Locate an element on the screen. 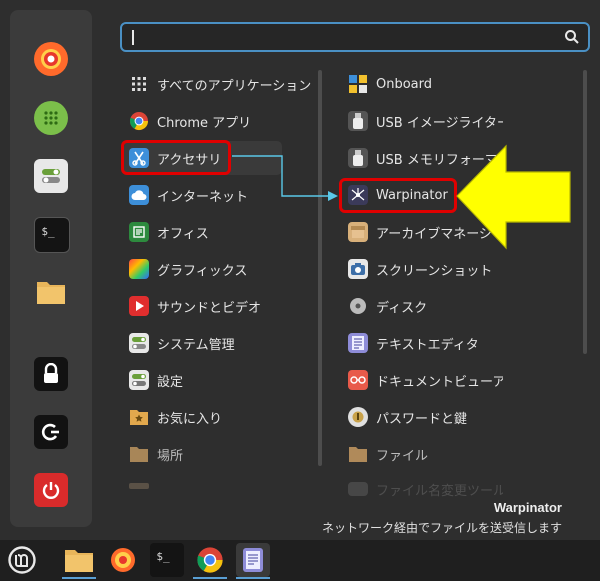 This screenshot has height=581, width=600. taskbar-files-icon is located at coordinates (79, 560).